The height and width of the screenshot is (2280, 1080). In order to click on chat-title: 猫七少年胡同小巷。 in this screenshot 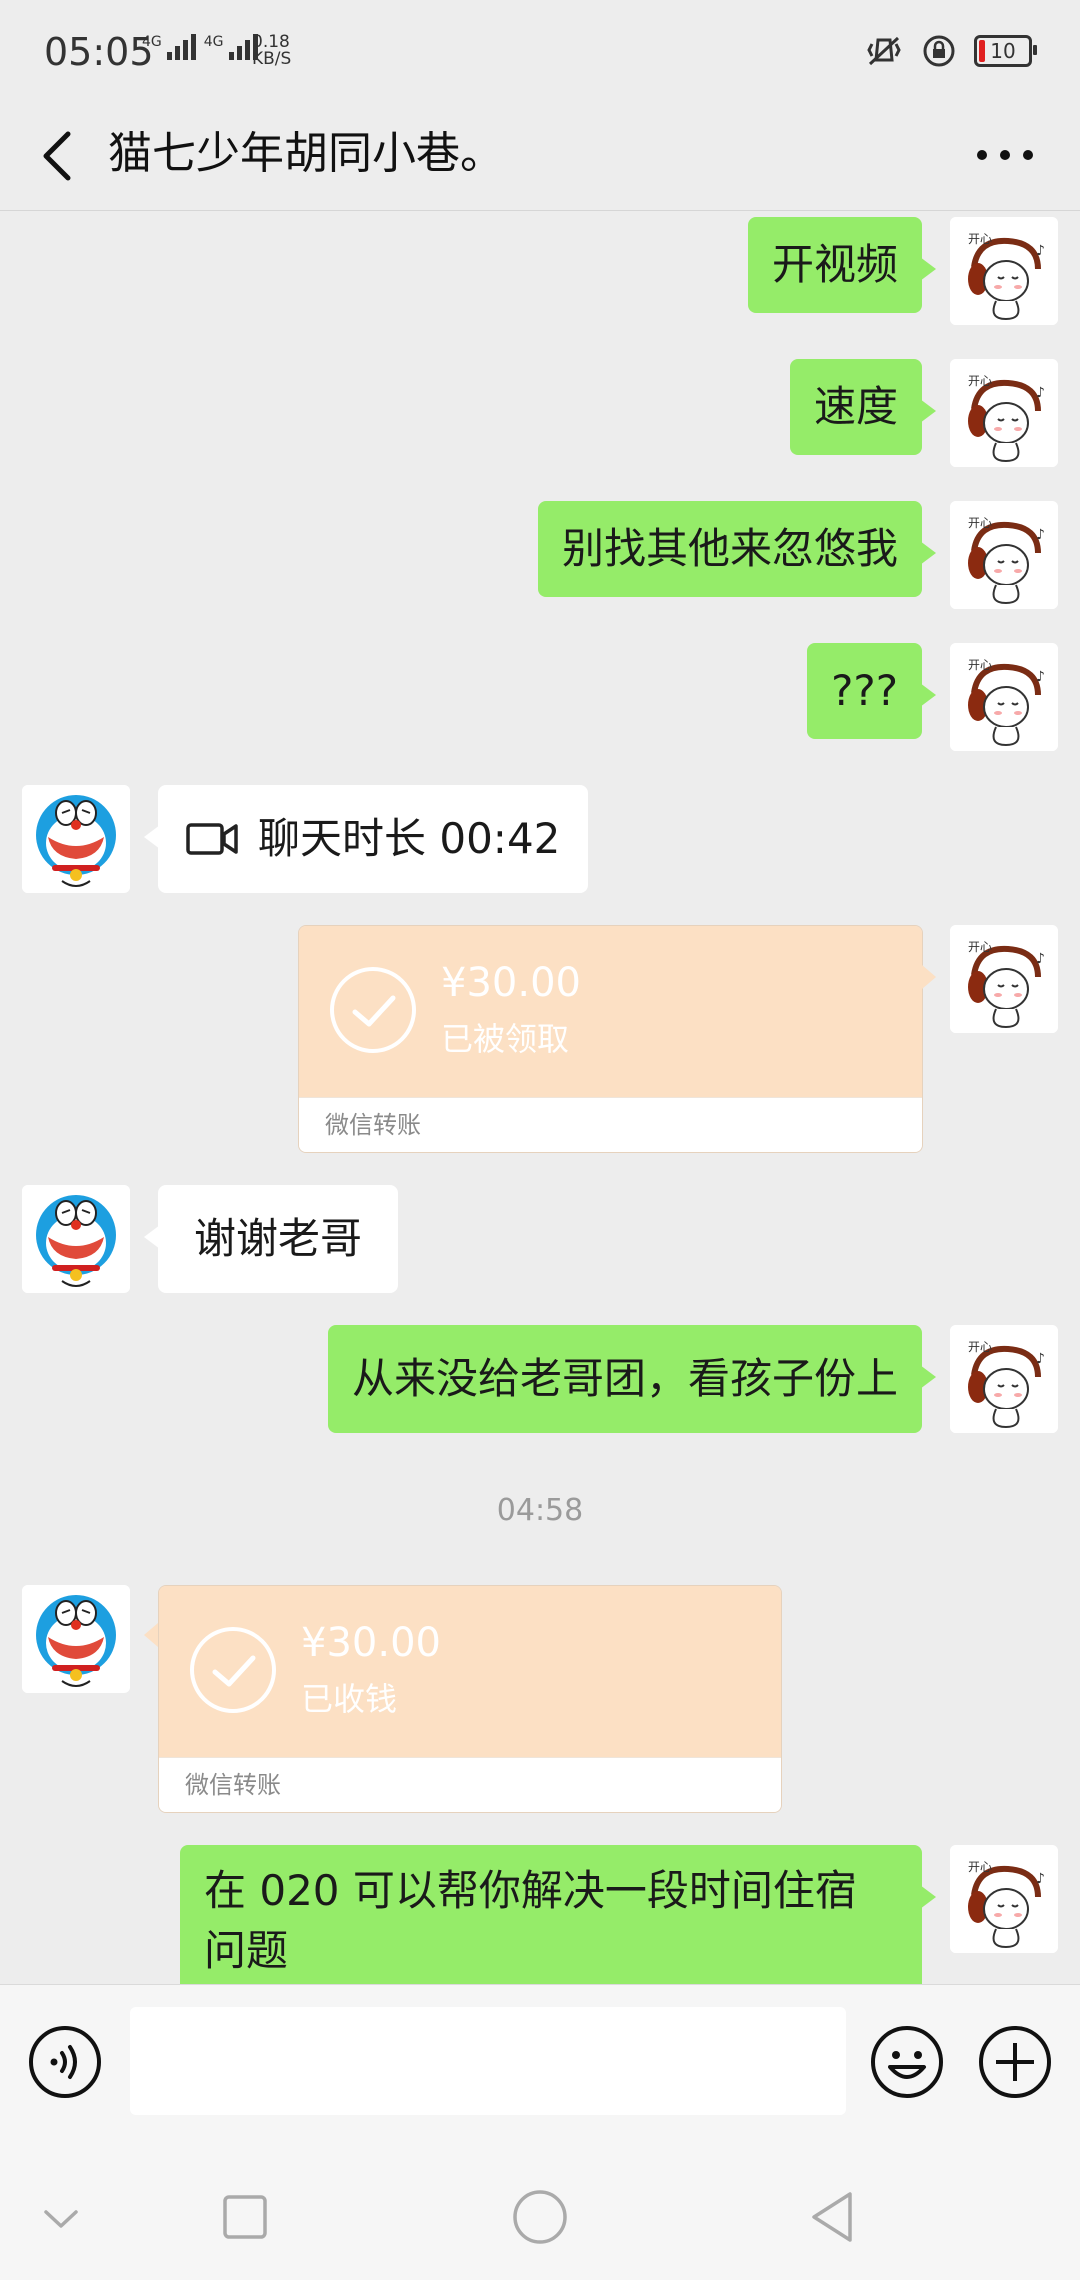, I will do `click(306, 153)`.